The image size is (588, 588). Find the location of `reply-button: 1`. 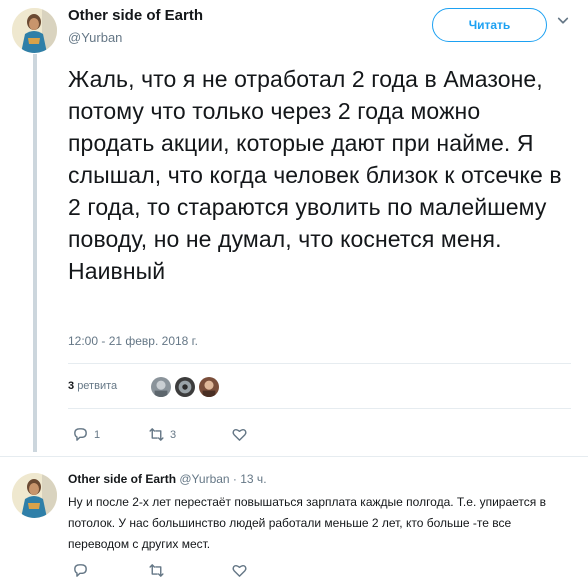

reply-button: 1 is located at coordinates (86, 434).